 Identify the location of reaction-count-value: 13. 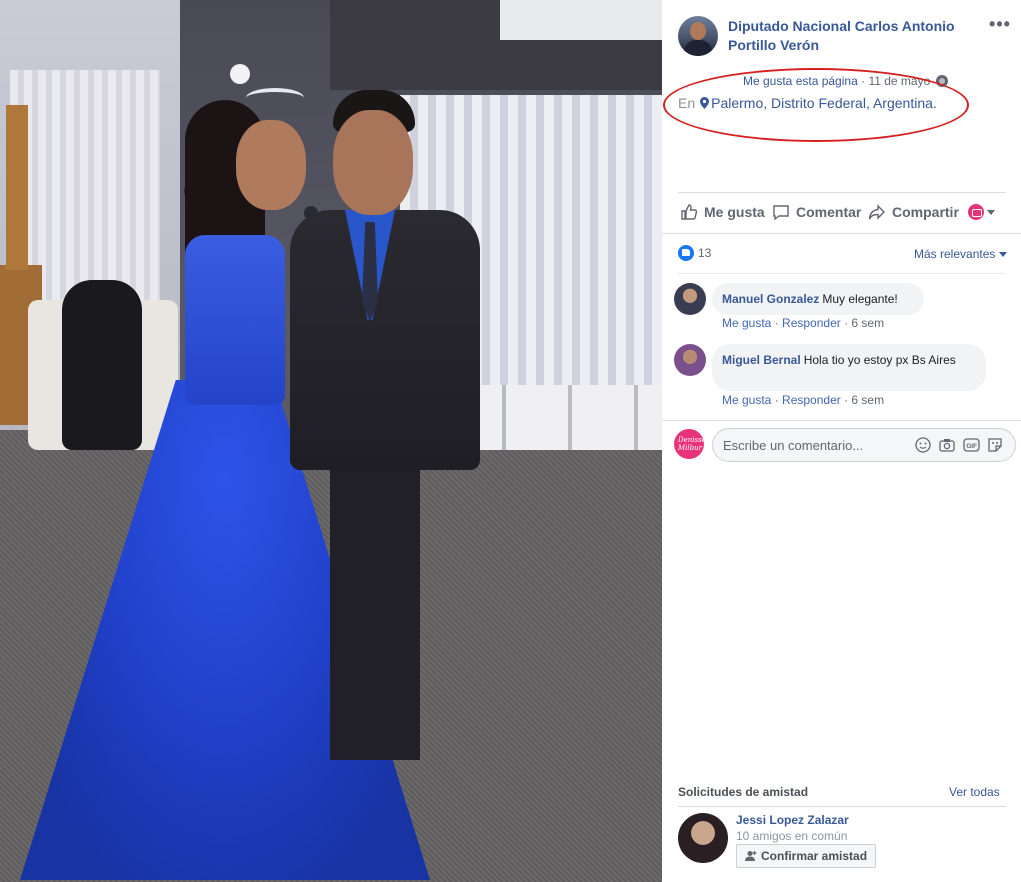
(705, 253).